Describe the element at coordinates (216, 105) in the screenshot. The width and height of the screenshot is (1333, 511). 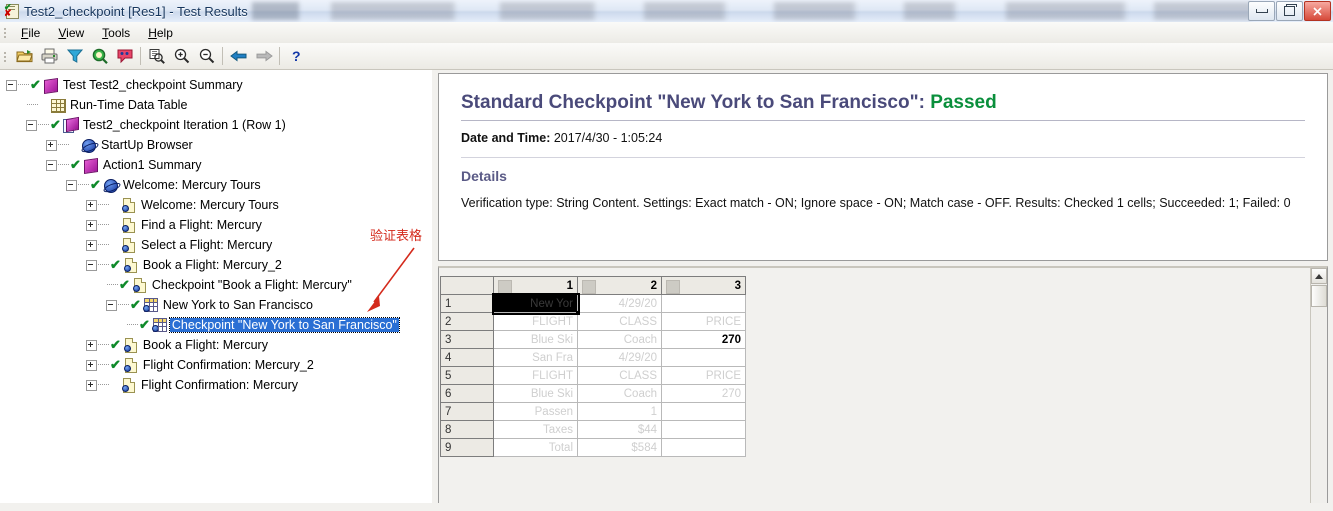
I see `tree-node-runtime-data-table: Run-Time Data Table` at that location.